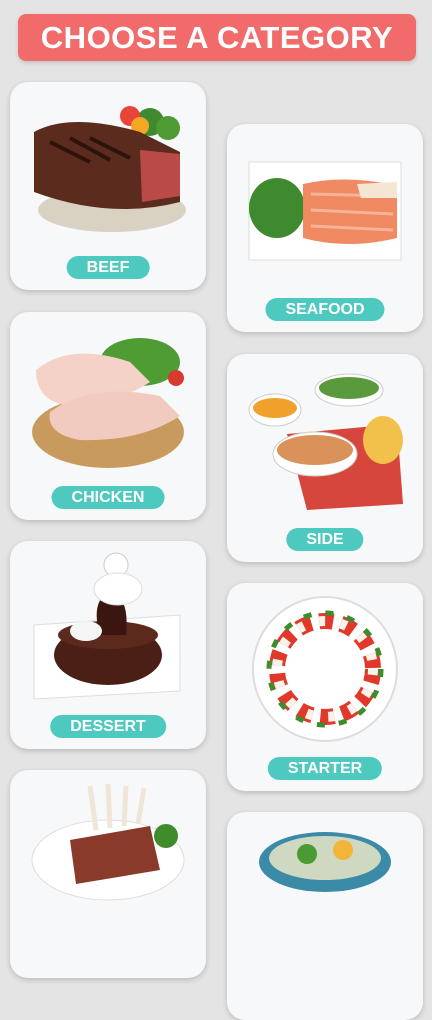 This screenshot has width=432, height=1020. I want to click on starter-image, so click(325, 669).